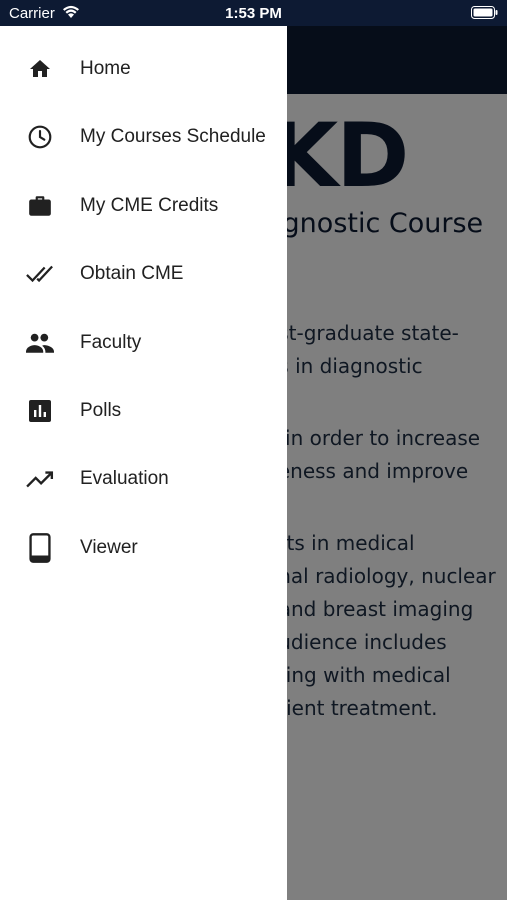 Image resolution: width=507 pixels, height=900 pixels. I want to click on nav-item-label: Home, so click(105, 68).